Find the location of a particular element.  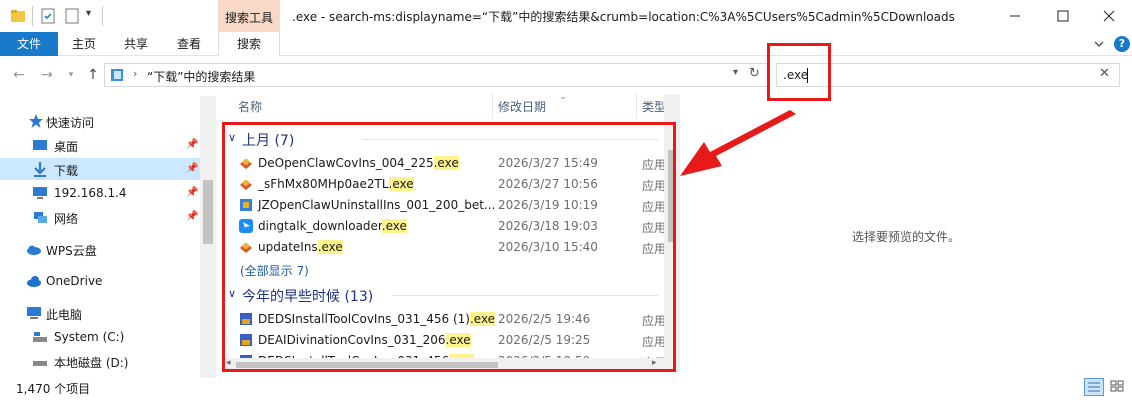

sidebar-item-label: 桌面 is located at coordinates (66, 147).